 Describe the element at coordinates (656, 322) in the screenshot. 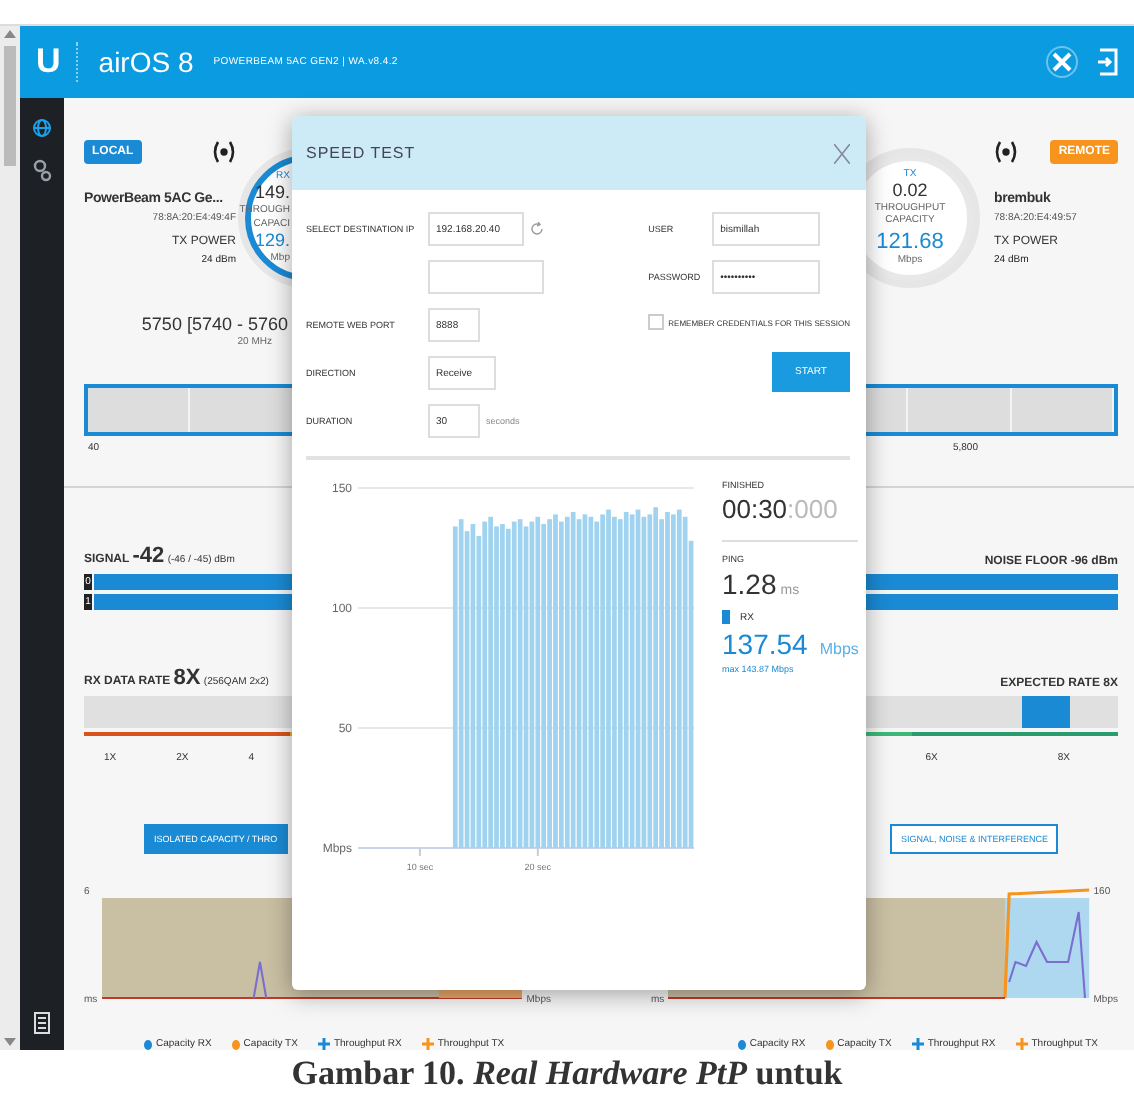

I see `checkbox` at that location.